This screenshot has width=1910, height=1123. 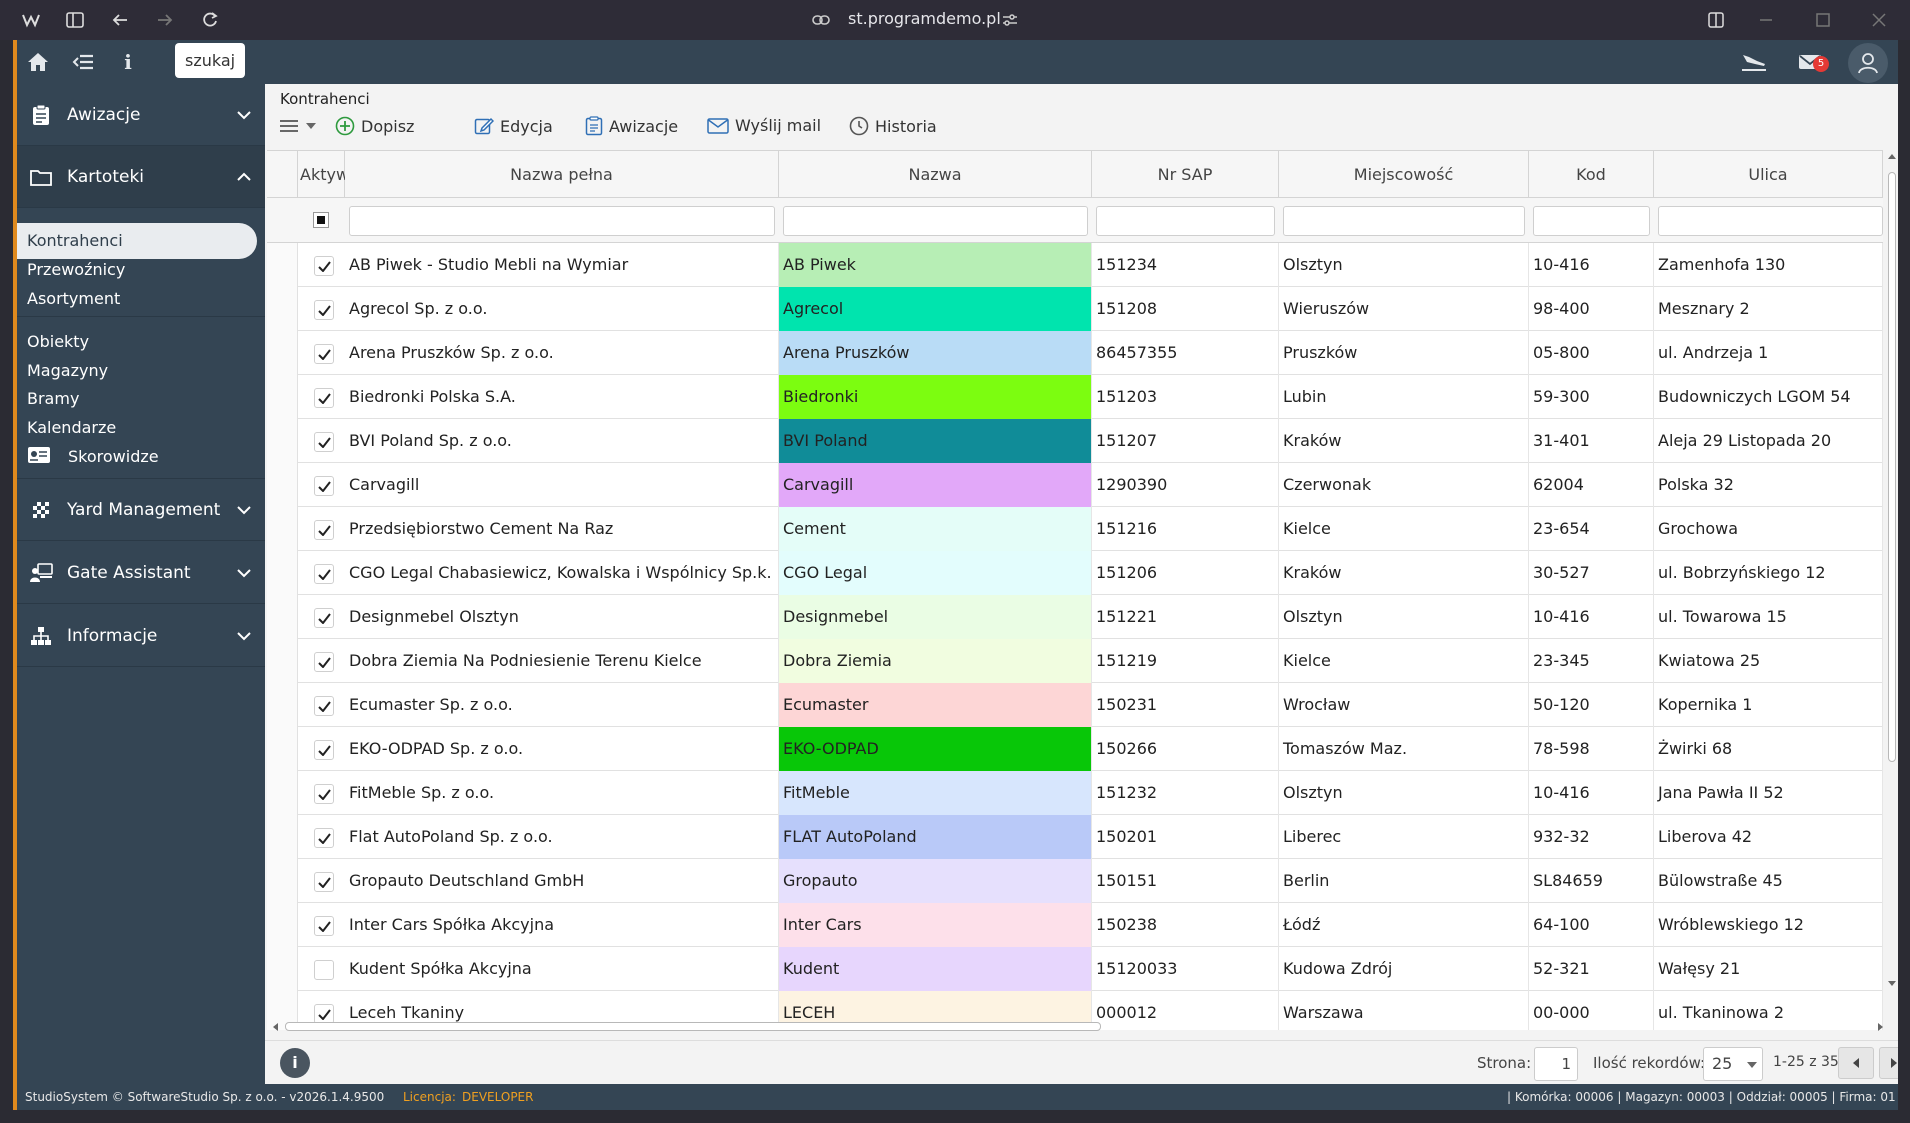 What do you see at coordinates (141, 636) in the screenshot?
I see `sidebar-section-informacje: Informacje` at bounding box center [141, 636].